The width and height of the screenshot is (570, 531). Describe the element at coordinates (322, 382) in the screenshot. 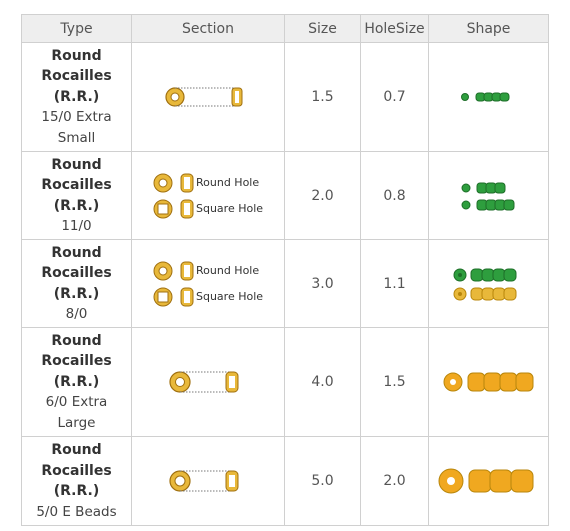

I see `size-cell: 4.0` at that location.